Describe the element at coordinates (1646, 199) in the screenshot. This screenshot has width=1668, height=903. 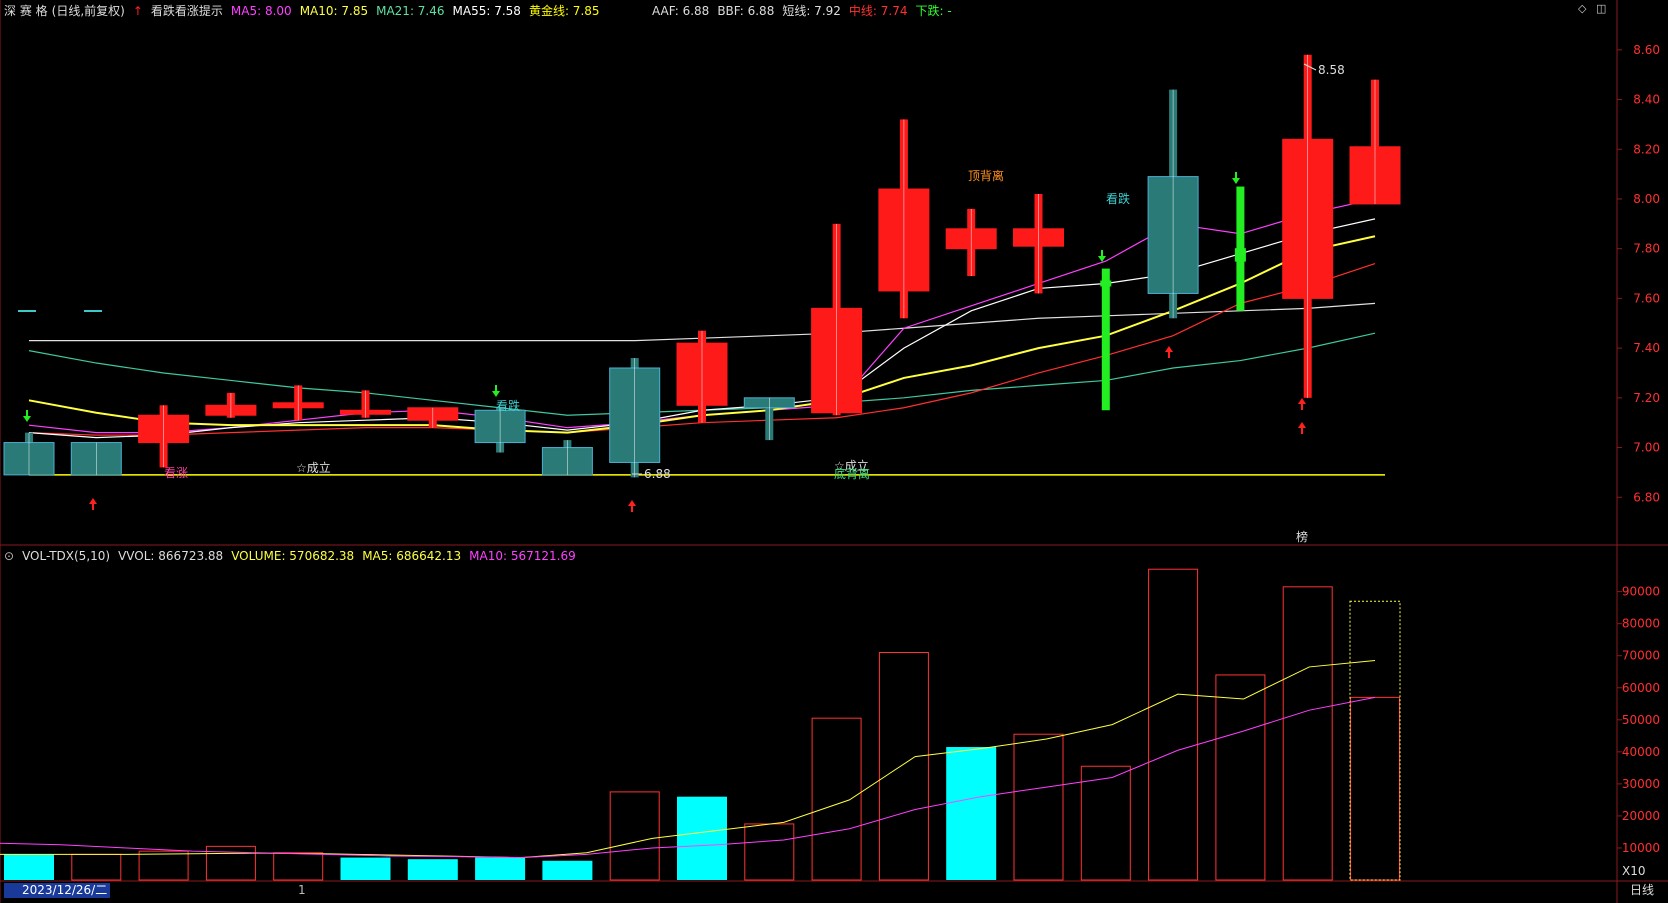
I see `price-tick-label: 8.00` at that location.